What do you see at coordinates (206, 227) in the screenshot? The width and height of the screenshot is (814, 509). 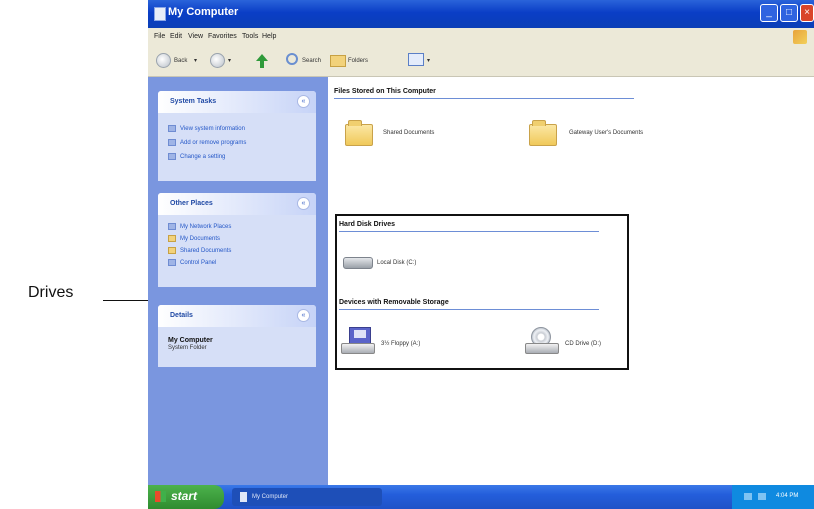 I see `link-label: My Network Places` at bounding box center [206, 227].